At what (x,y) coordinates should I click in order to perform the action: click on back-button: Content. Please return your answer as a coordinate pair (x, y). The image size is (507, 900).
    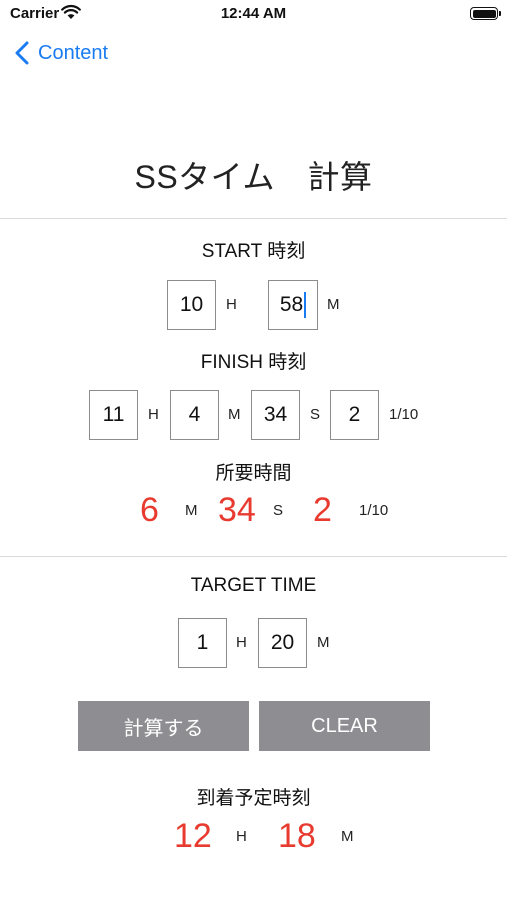
    Looking at the image, I should click on (61, 53).